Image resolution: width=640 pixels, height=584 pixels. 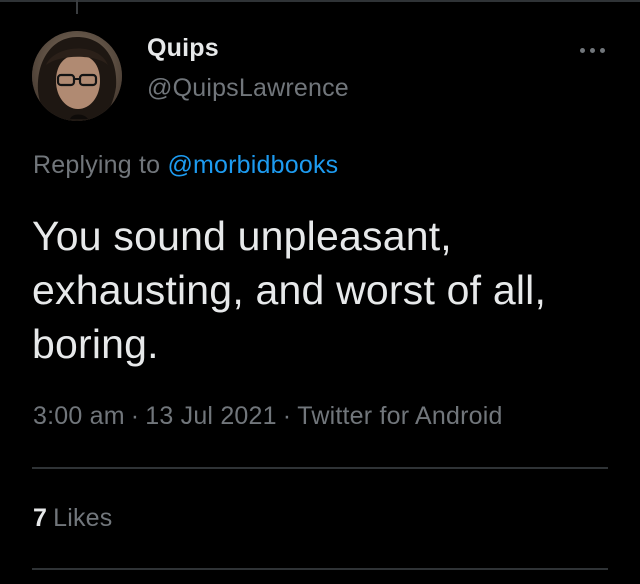 I want to click on tweet-time: 3:00 am, so click(x=79, y=416).